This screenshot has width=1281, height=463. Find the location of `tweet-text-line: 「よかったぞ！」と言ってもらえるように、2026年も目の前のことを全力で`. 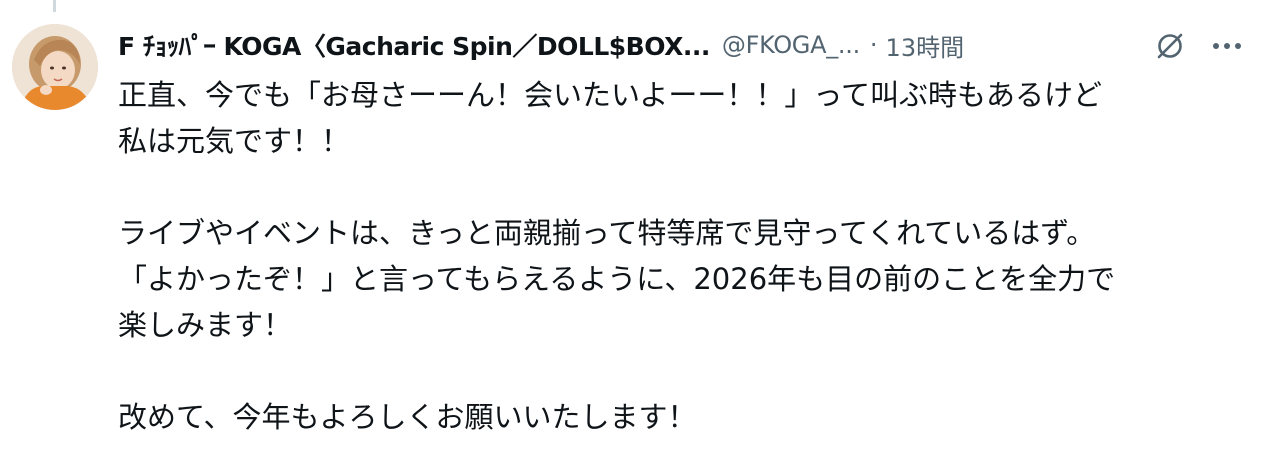

tweet-text-line: 「よかったぞ！」と言ってもらえるように、2026年も目の前のことを全力で is located at coordinates (617, 279).